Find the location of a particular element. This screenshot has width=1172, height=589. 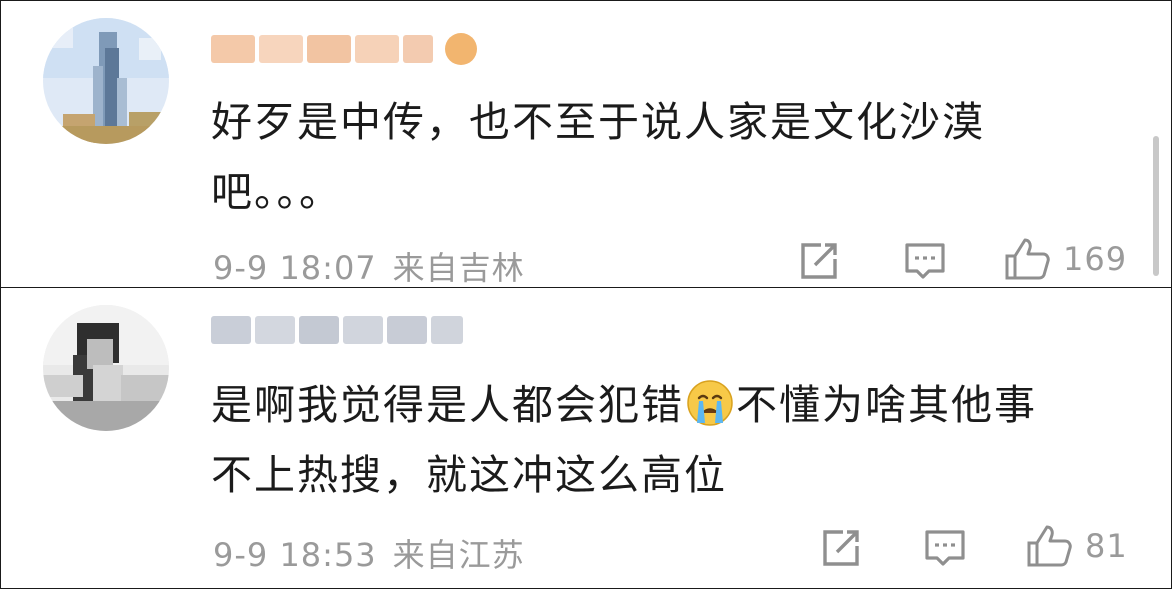

crying-face-emoji is located at coordinates (710, 403).